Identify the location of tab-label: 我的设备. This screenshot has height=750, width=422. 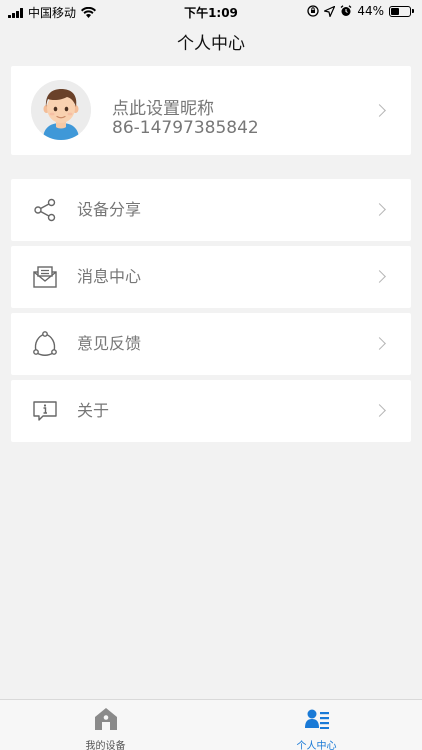
(105, 745).